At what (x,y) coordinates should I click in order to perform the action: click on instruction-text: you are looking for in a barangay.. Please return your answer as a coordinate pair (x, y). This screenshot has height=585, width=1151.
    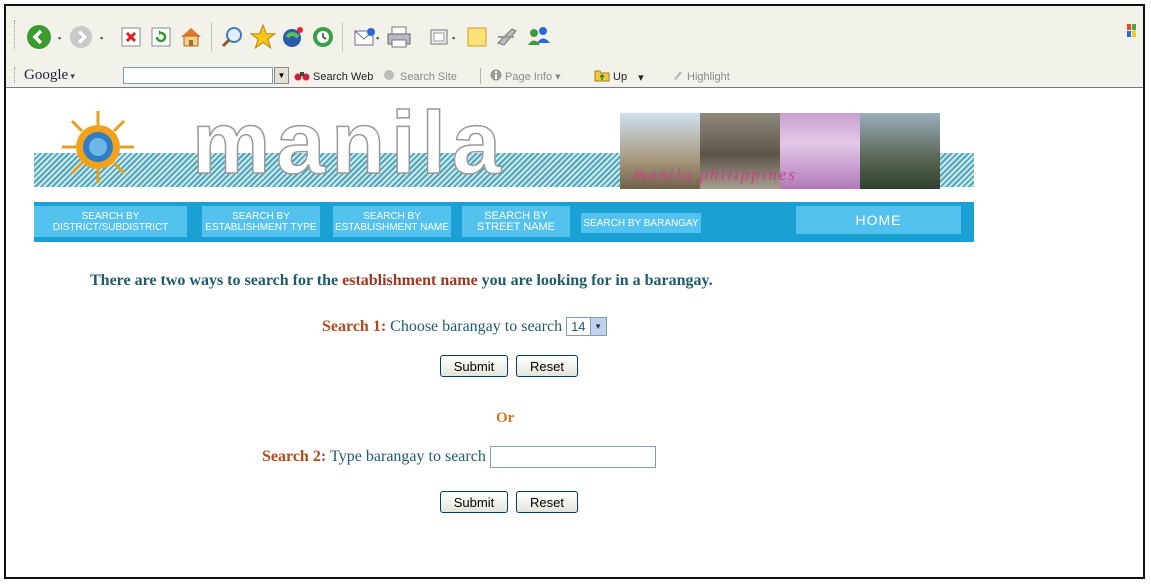
    Looking at the image, I should click on (595, 280).